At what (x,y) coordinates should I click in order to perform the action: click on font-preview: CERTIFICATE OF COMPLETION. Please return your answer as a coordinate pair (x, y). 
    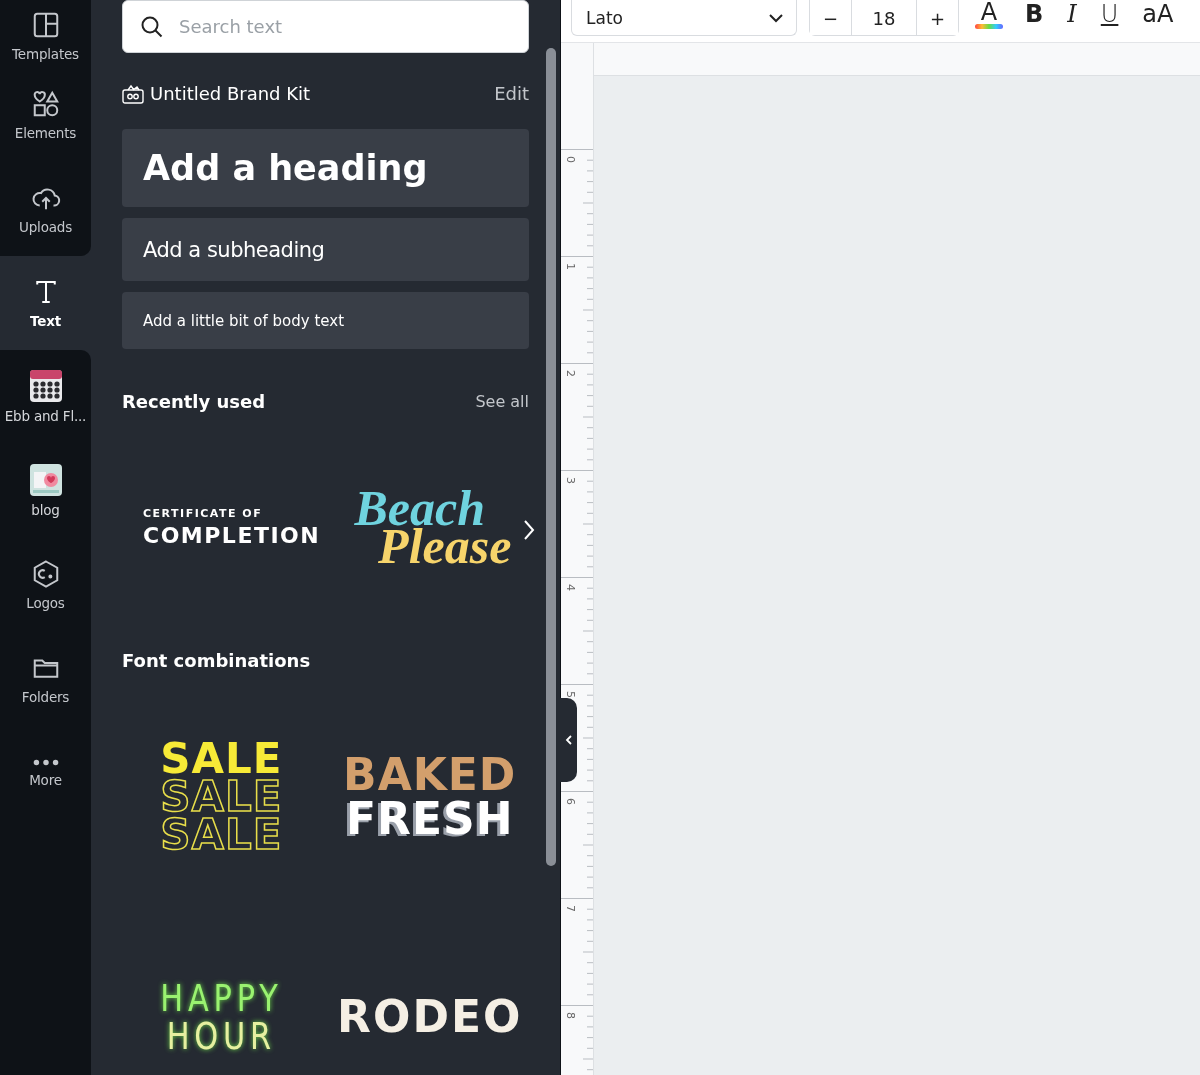
    Looking at the image, I should click on (221, 527).